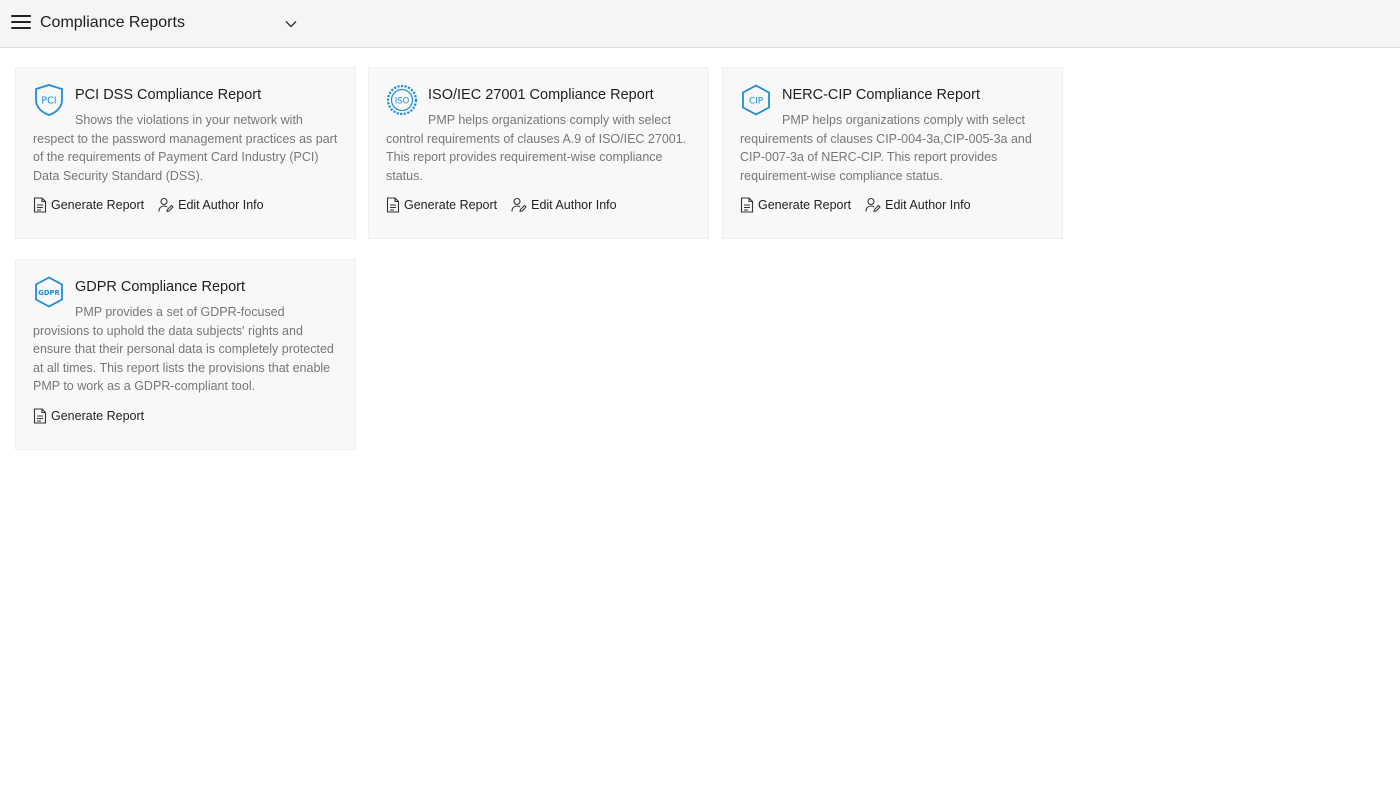  I want to click on chevron-down-icon, so click(291, 24).